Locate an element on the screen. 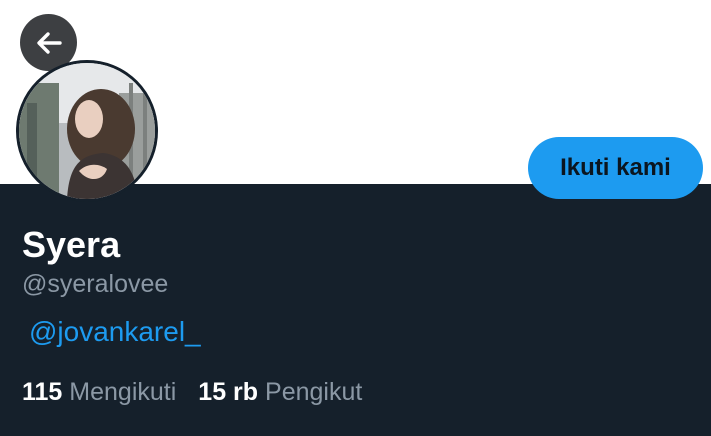 The width and height of the screenshot is (711, 436). avatar is located at coordinates (87, 131).